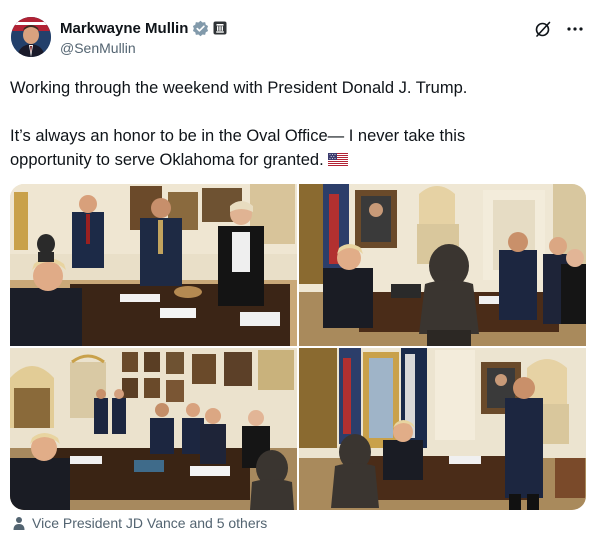 The width and height of the screenshot is (600, 539). I want to click on person-icon, so click(19, 523).